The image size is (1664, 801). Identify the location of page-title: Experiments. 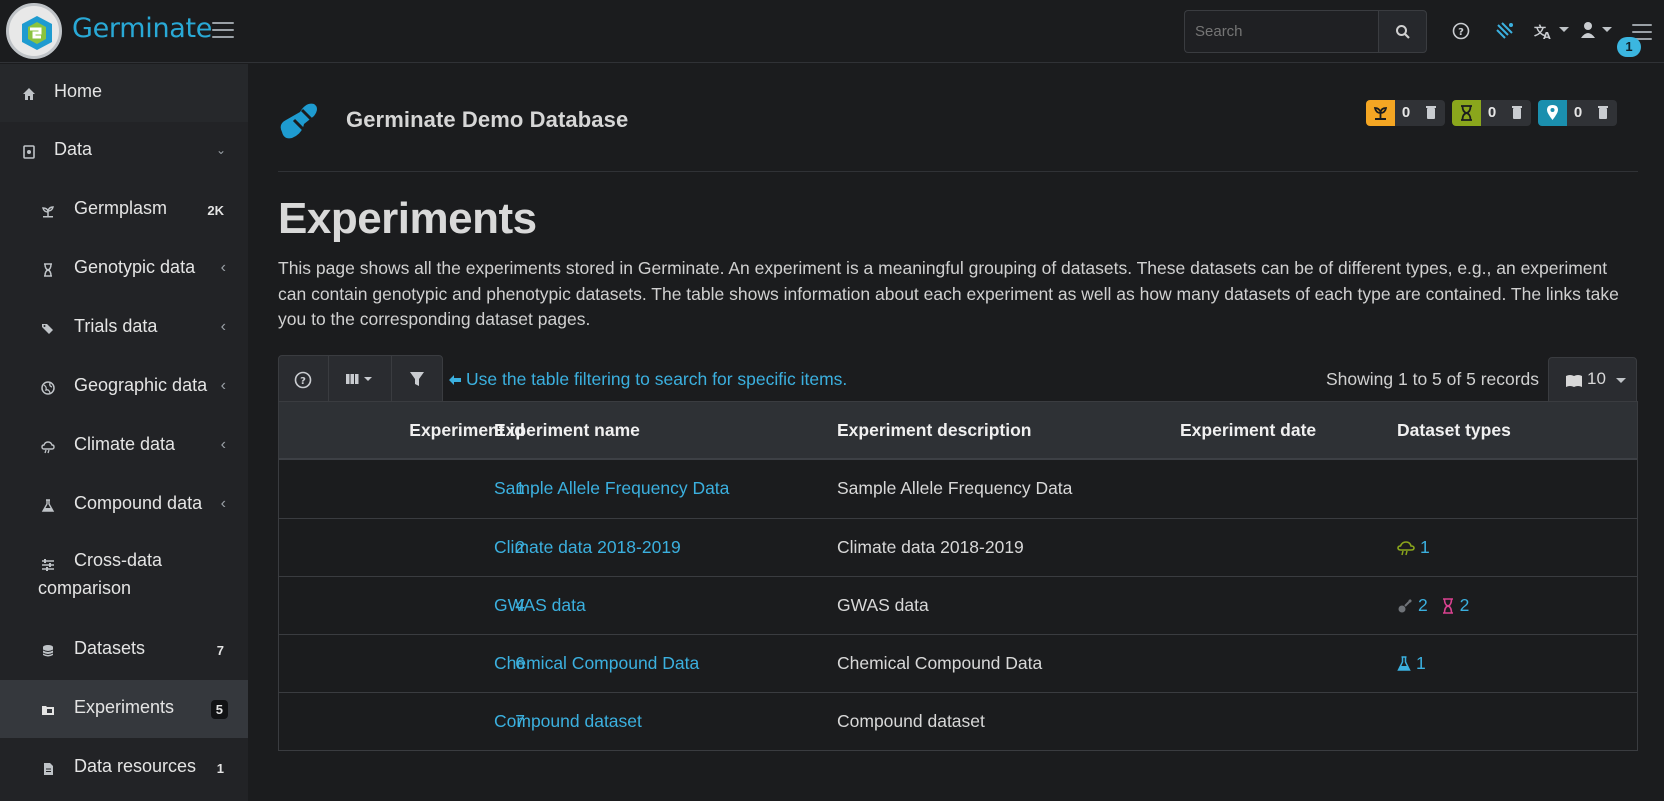
(407, 218).